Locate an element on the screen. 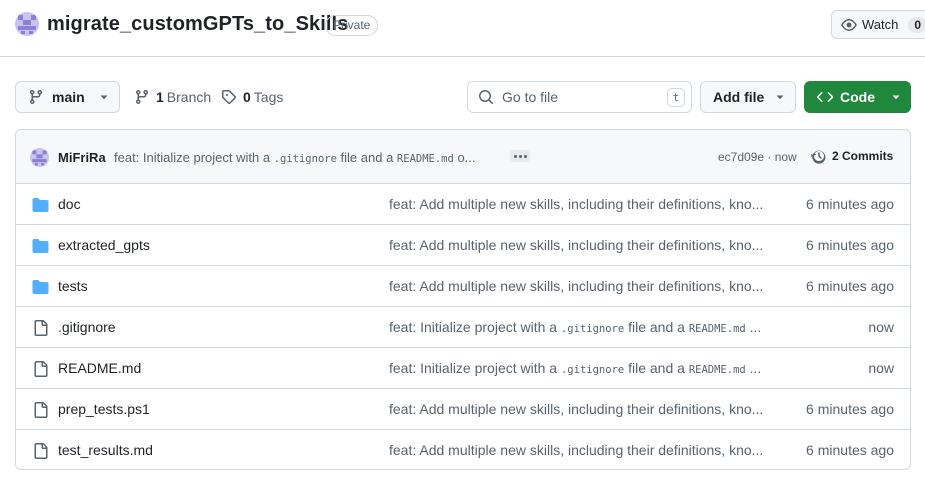  watch-button: Watch 0 is located at coordinates (878, 24).